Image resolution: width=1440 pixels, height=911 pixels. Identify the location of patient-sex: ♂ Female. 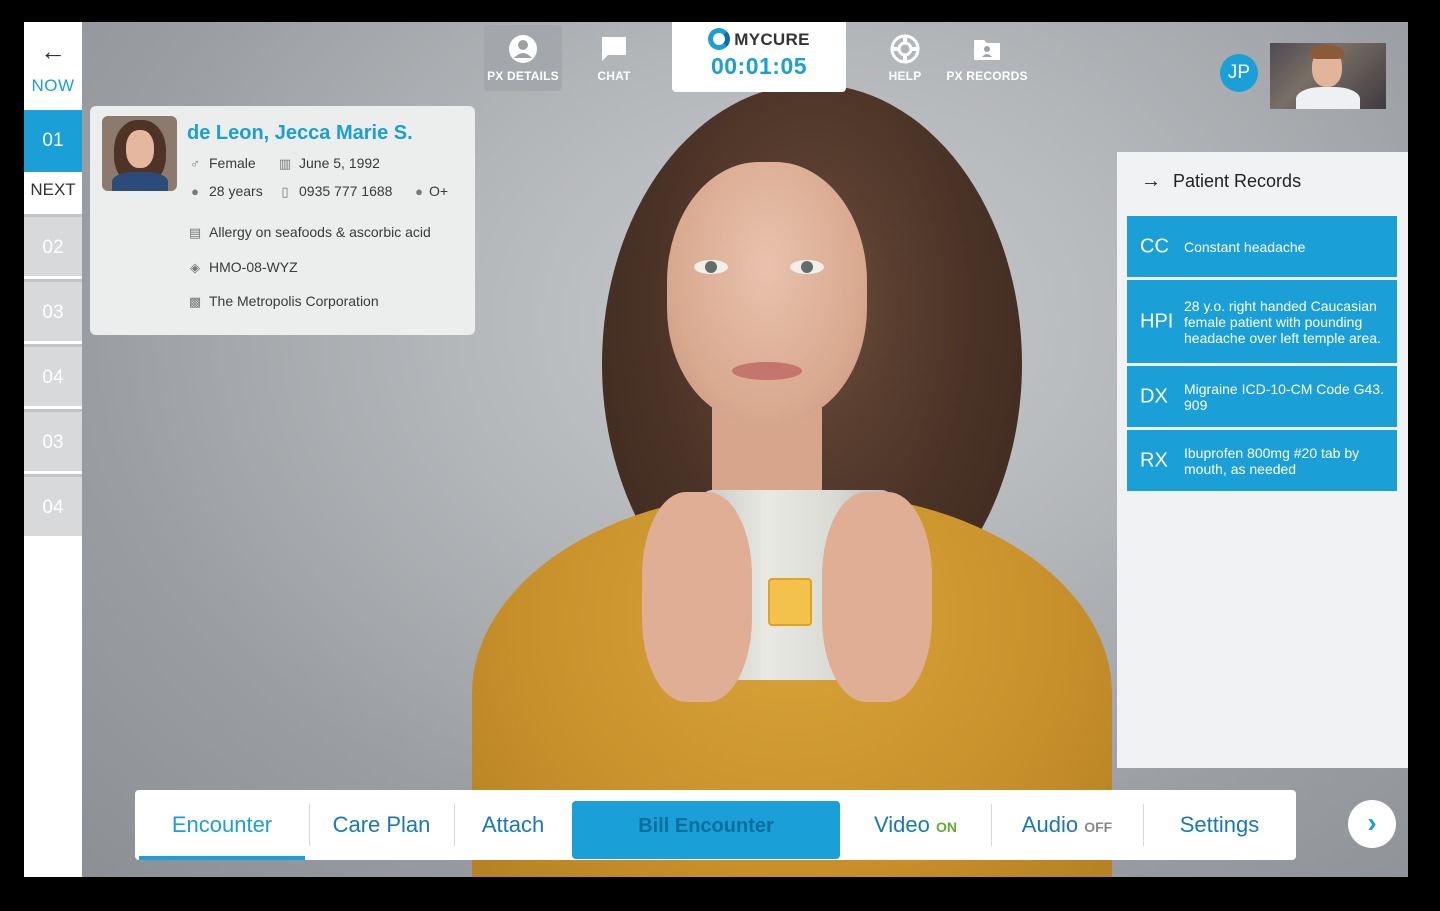
(221, 163).